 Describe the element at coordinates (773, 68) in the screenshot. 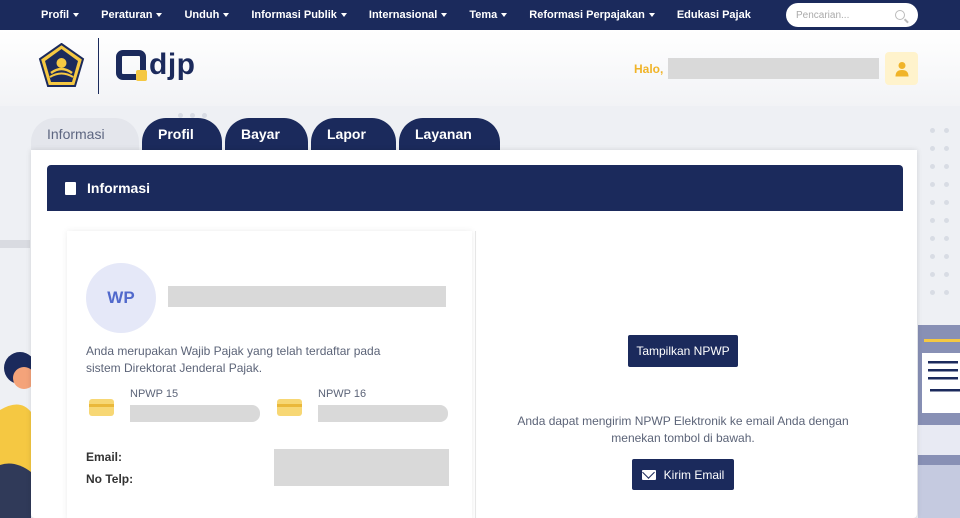

I see `user-name-redacted` at that location.